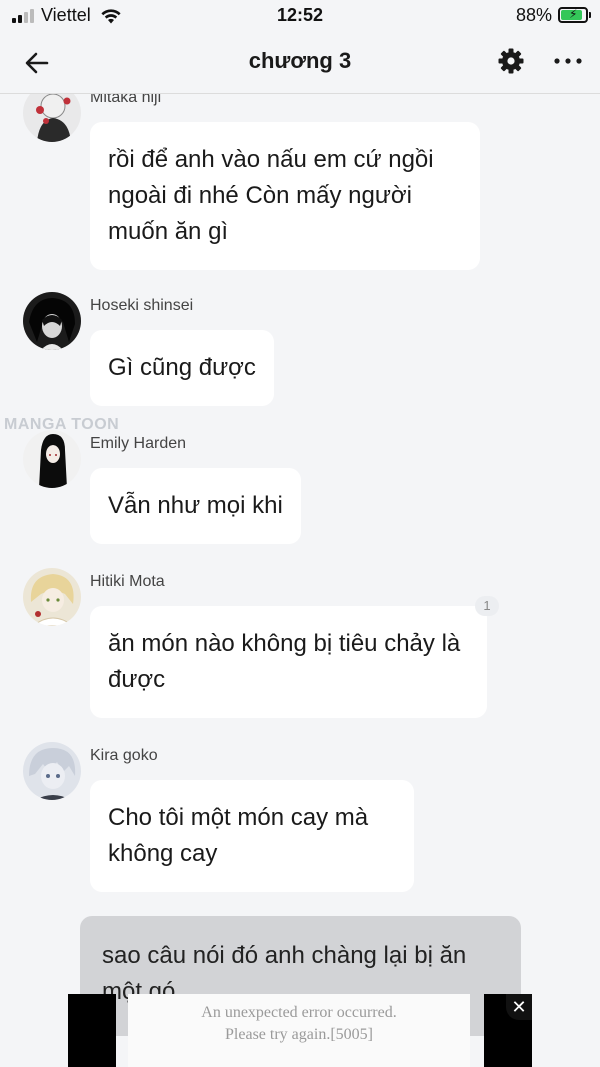  What do you see at coordinates (126, 100) in the screenshot?
I see `sender-name: Mitaka hiji` at bounding box center [126, 100].